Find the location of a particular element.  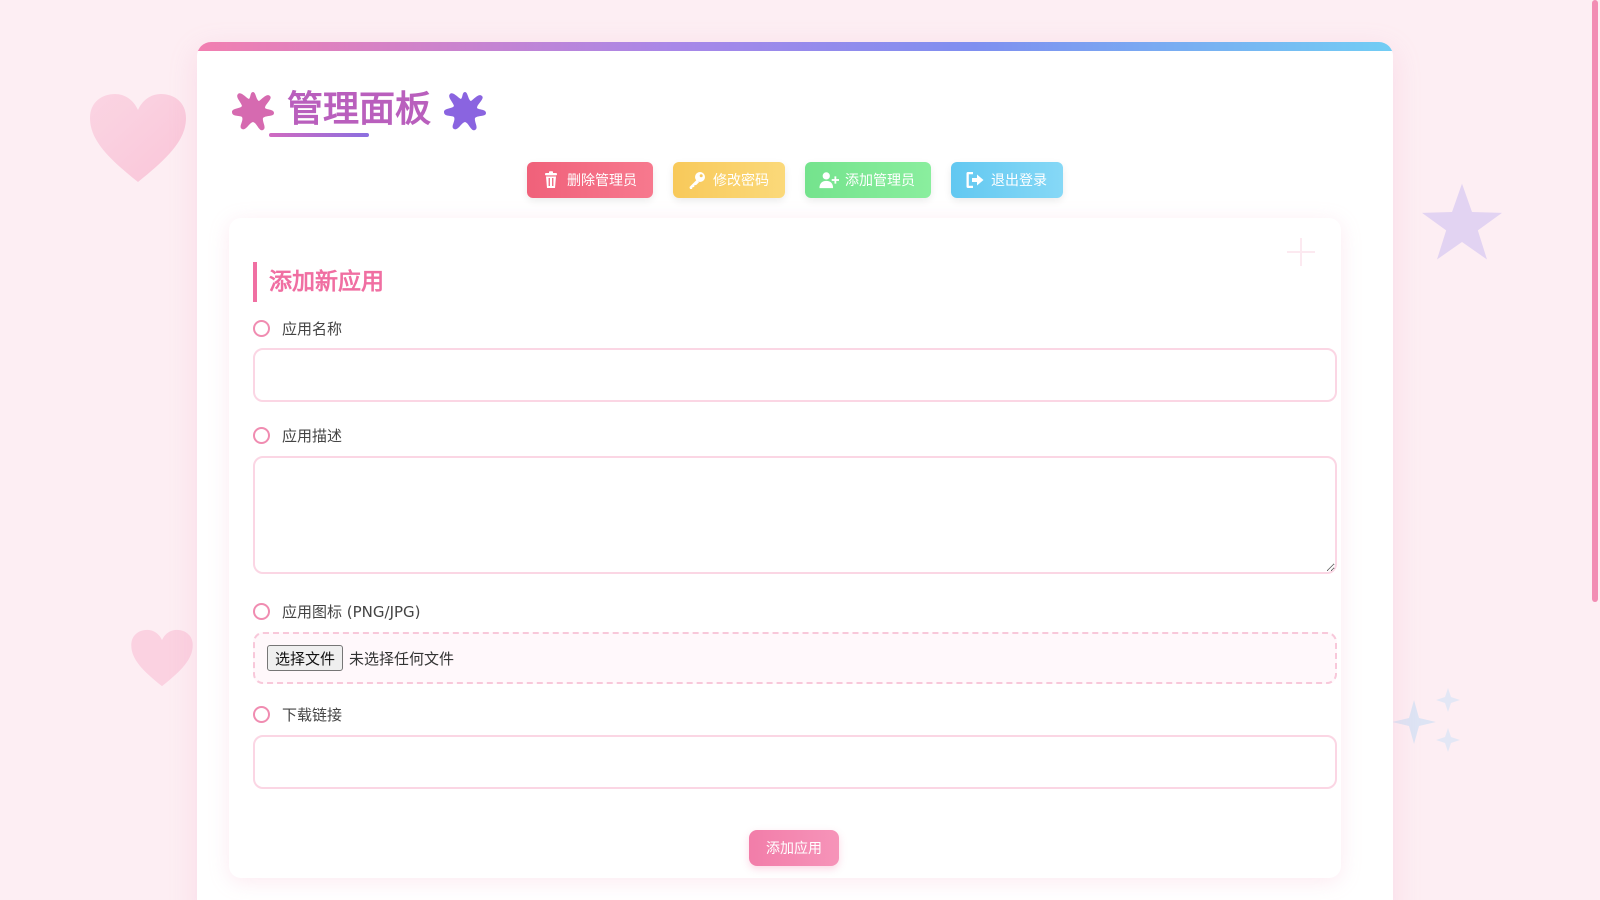

app-icon-label: 应用图标 (PNG/JPG) is located at coordinates (337, 611).